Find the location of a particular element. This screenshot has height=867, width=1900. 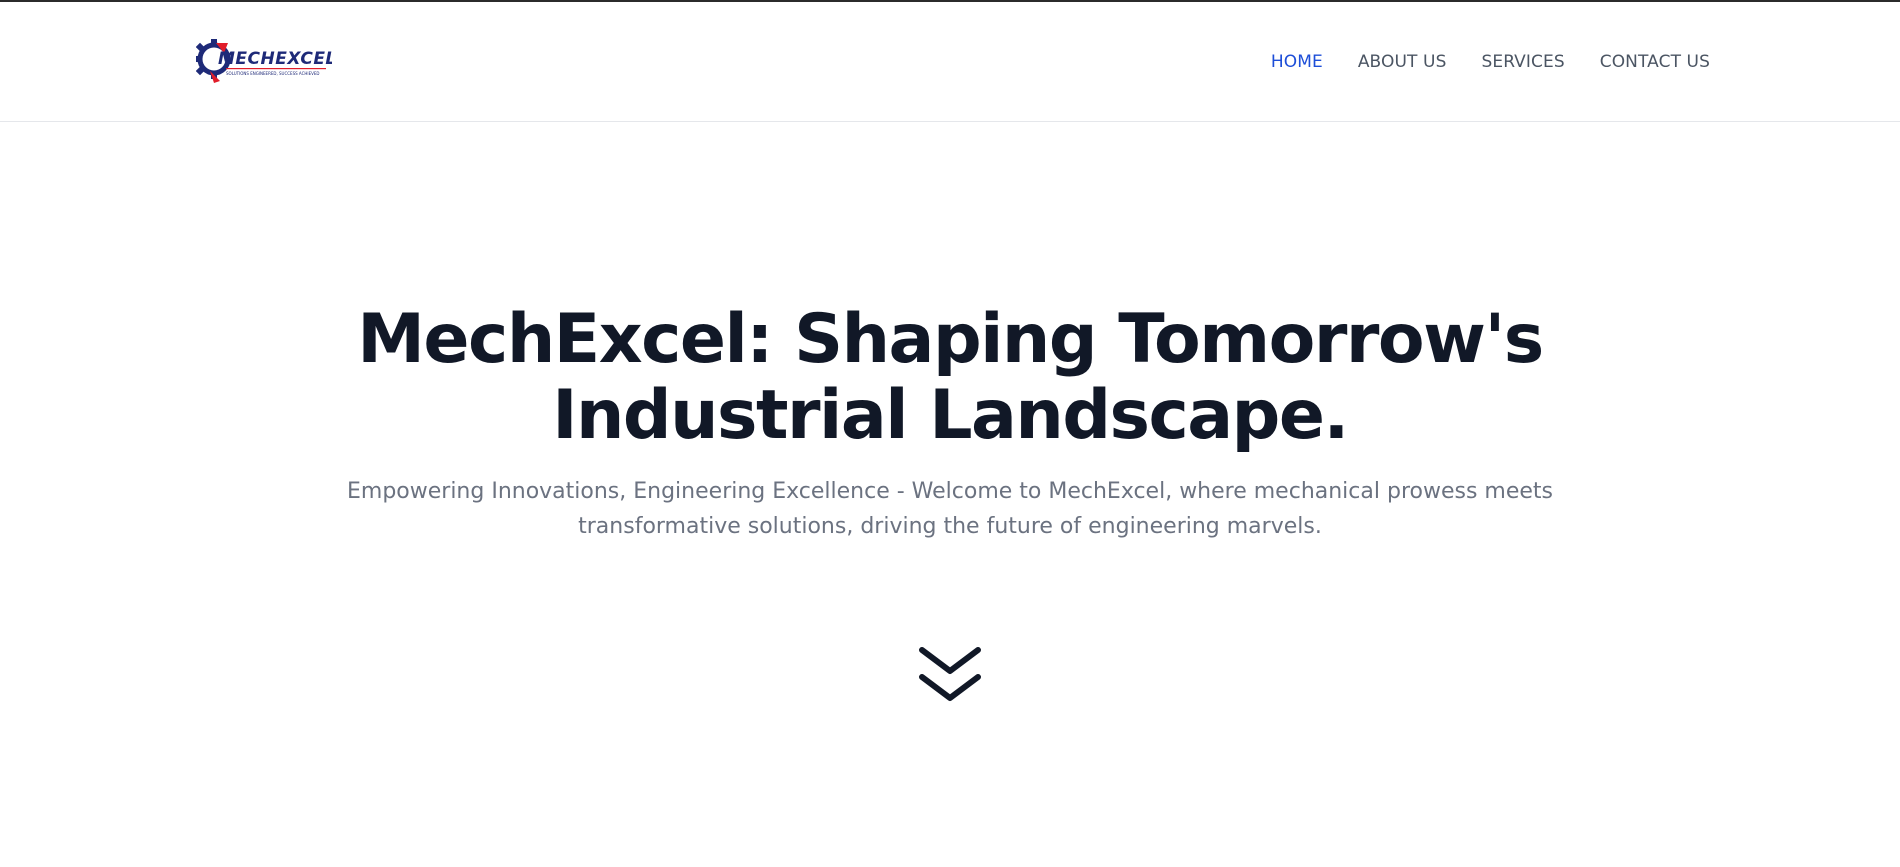

nav-about-us-link: ABOUT US is located at coordinates (1402, 62).